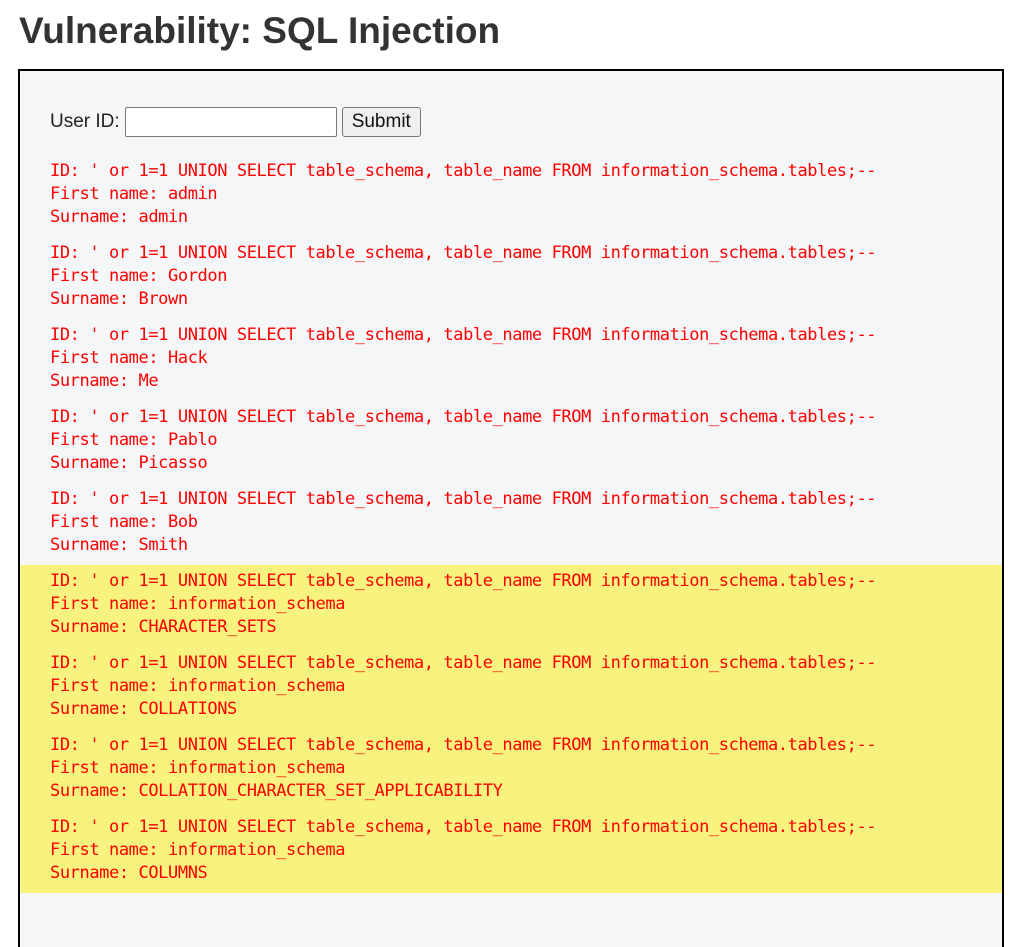  Describe the element at coordinates (124, 522) in the screenshot. I see `result-first-name: First name: Bob` at that location.